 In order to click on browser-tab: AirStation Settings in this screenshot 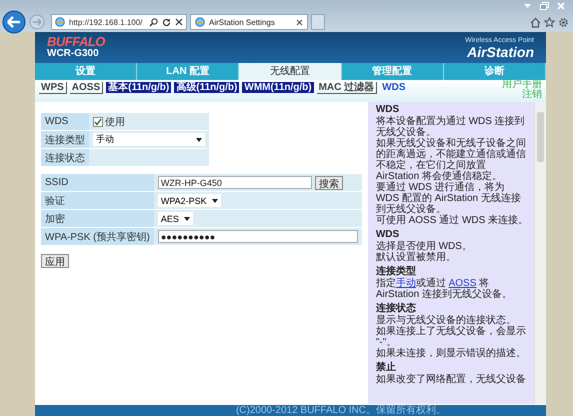, I will do `click(249, 22)`.